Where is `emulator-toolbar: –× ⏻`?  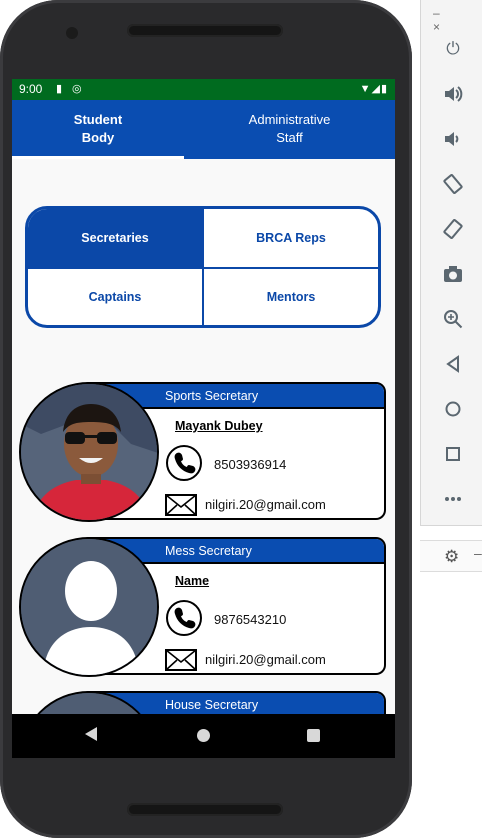
emulator-toolbar: –× ⏻ is located at coordinates (451, 263).